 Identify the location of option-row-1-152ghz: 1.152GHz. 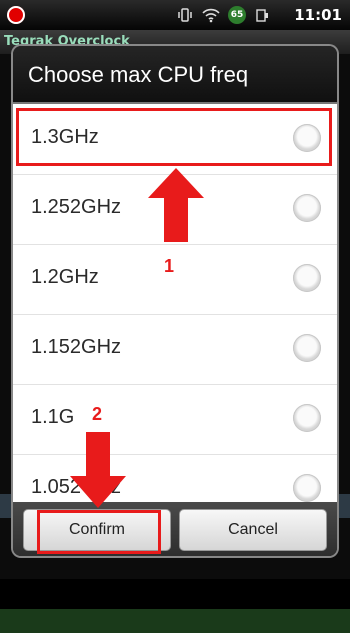
(175, 349).